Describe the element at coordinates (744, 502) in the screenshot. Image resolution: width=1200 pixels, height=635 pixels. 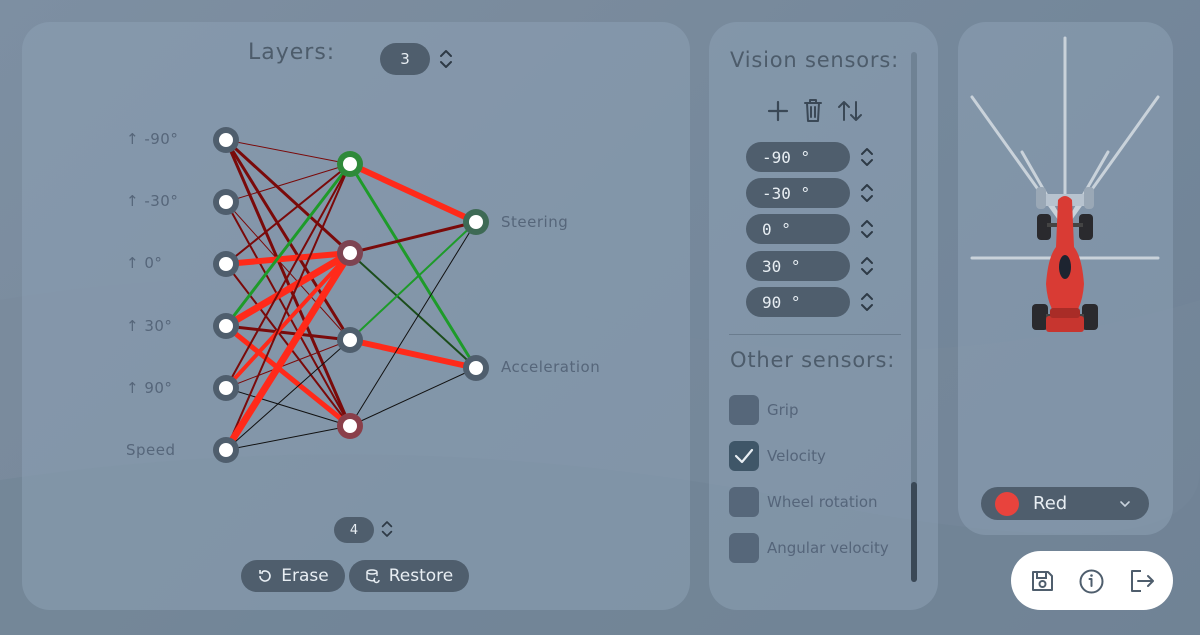
I see `wheel-rotation-checkbox` at that location.